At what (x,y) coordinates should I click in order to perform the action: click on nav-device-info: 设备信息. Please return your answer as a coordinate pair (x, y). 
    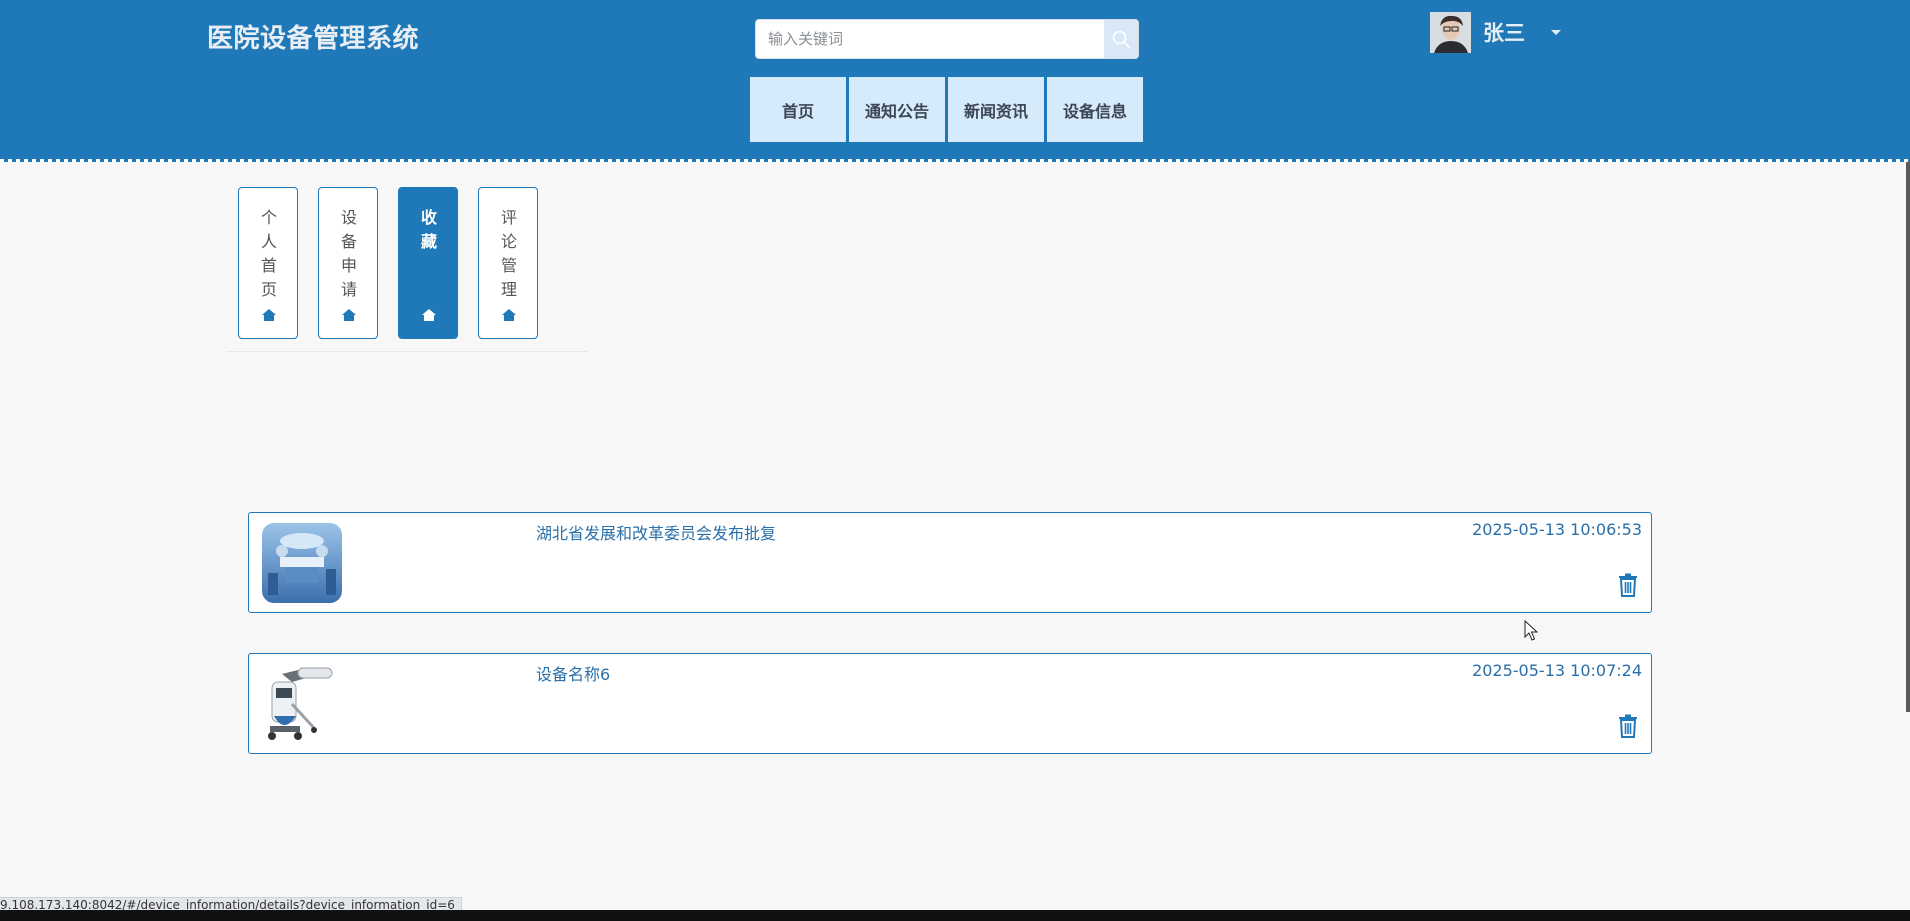
    Looking at the image, I should click on (1095, 109).